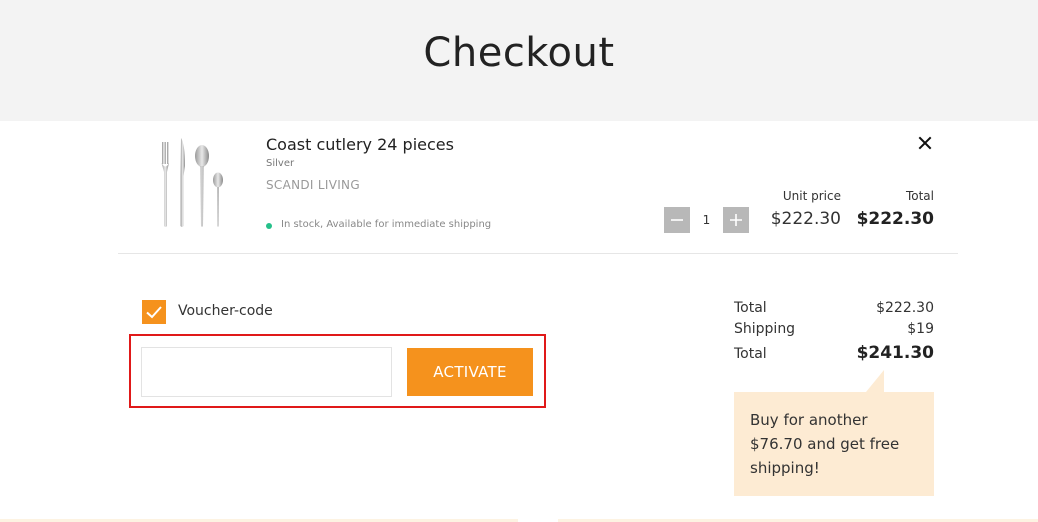  Describe the element at coordinates (895, 219) in the screenshot. I see `item-total-value: $222.30` at that location.